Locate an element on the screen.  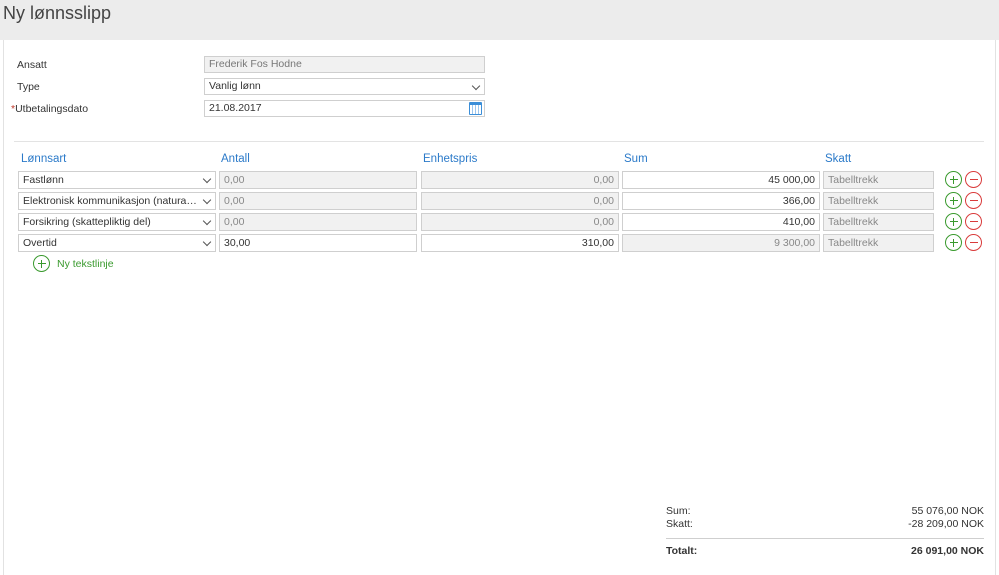
row-3-sum-field: 410,00 is located at coordinates (721, 222).